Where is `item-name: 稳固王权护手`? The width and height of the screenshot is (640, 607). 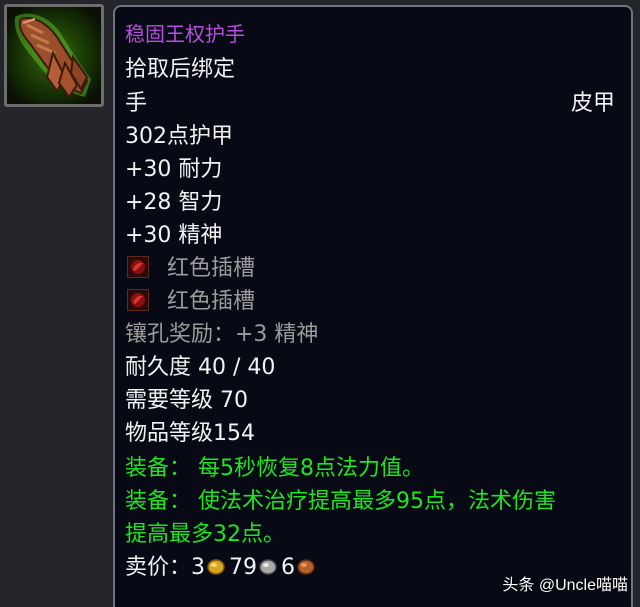 item-name: 稳固王权护手 is located at coordinates (185, 34).